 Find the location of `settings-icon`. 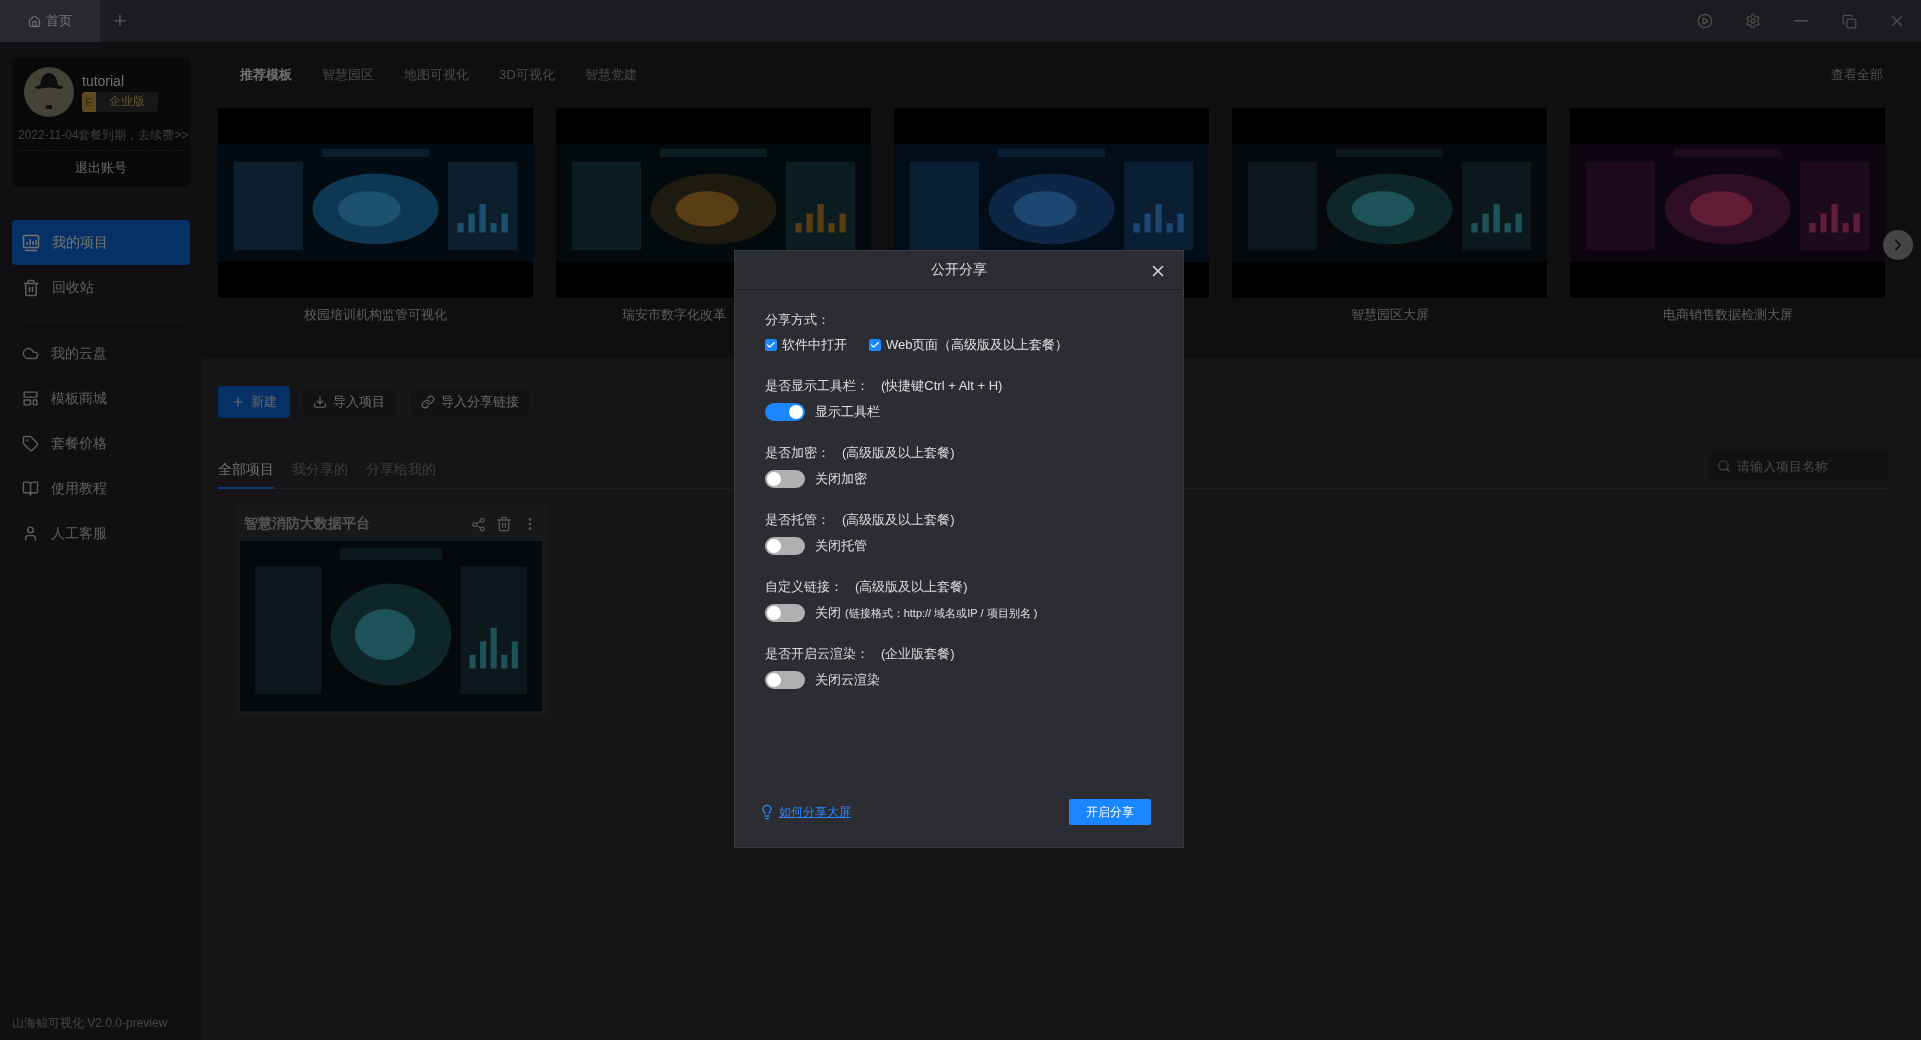

settings-icon is located at coordinates (1753, 21).